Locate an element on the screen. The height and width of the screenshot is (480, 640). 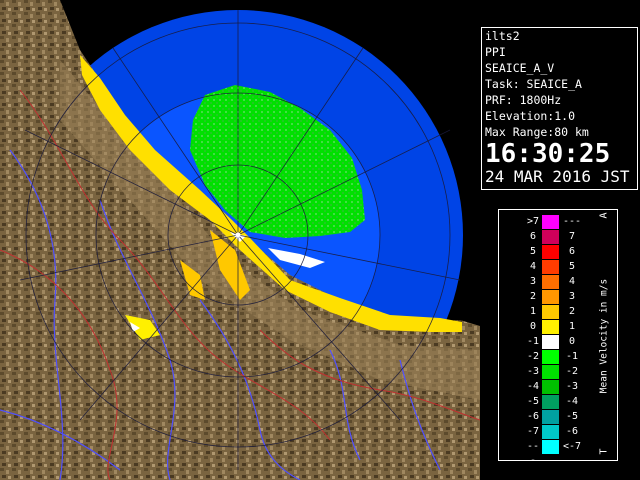
legend-right-value: -4 is located at coordinates (572, 401).